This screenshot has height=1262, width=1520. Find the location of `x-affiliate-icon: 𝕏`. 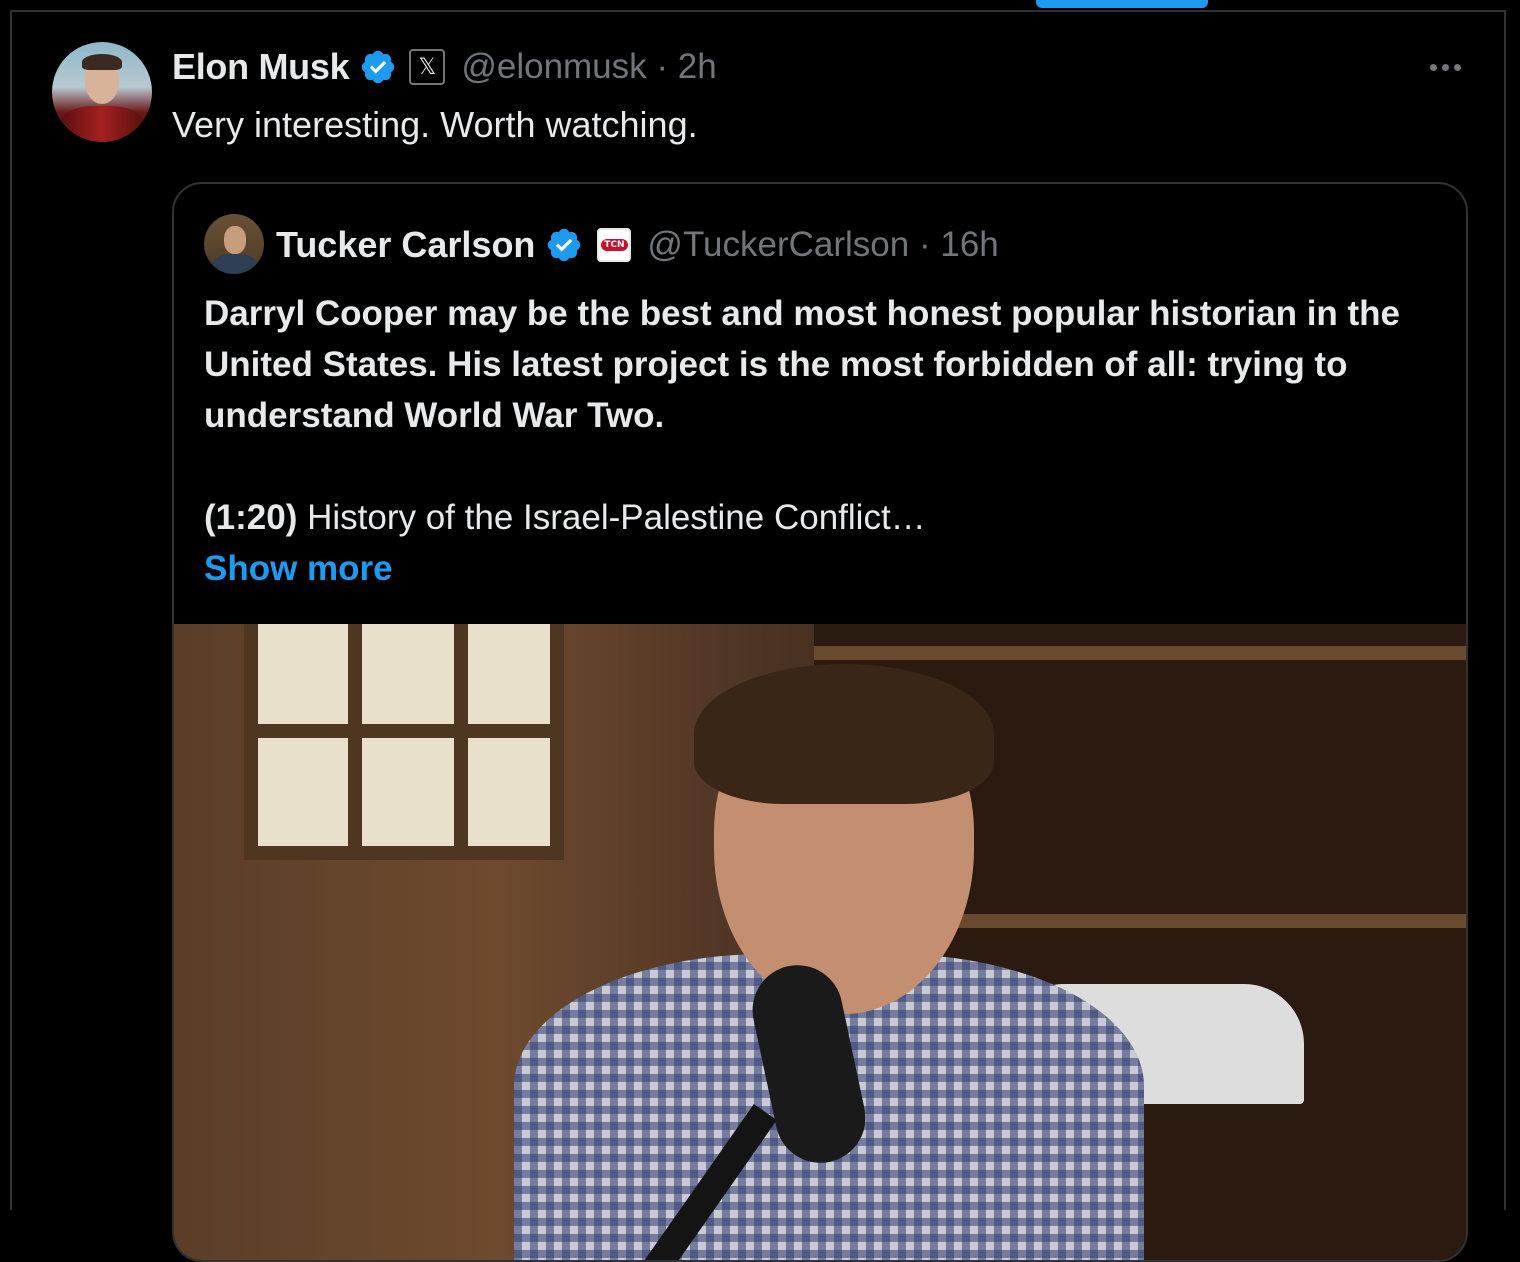

x-affiliate-icon: 𝕏 is located at coordinates (427, 67).